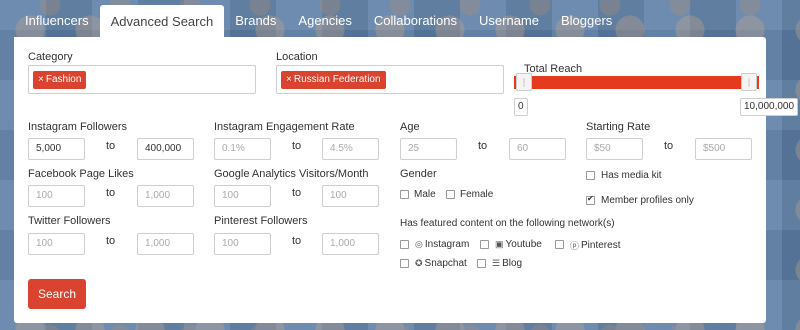  Describe the element at coordinates (418, 174) in the screenshot. I see `gender-label: Gender` at that location.